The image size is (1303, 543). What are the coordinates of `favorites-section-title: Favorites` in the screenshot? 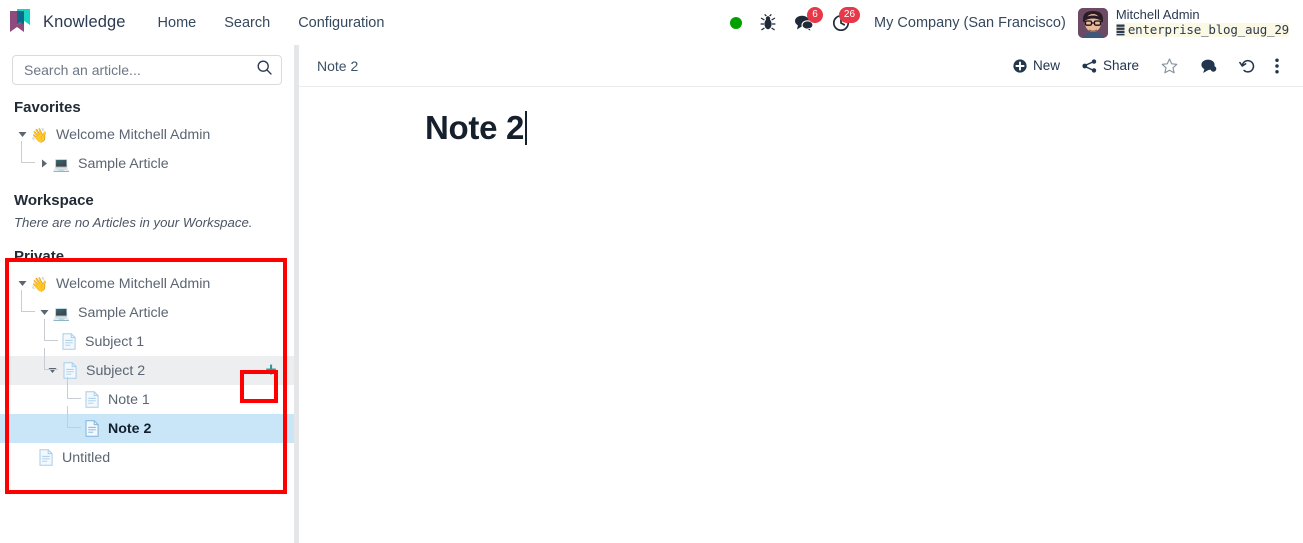 It's located at (47, 107).